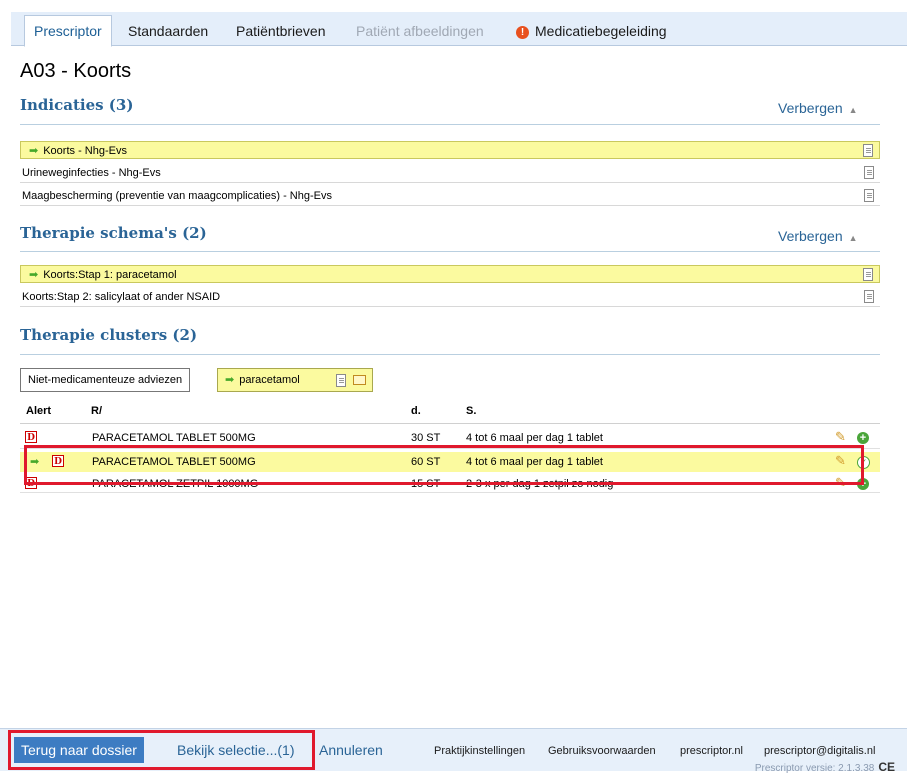  Describe the element at coordinates (479, 751) in the screenshot. I see `link-praktijkinstellingen: Praktijkinstellingen` at that location.